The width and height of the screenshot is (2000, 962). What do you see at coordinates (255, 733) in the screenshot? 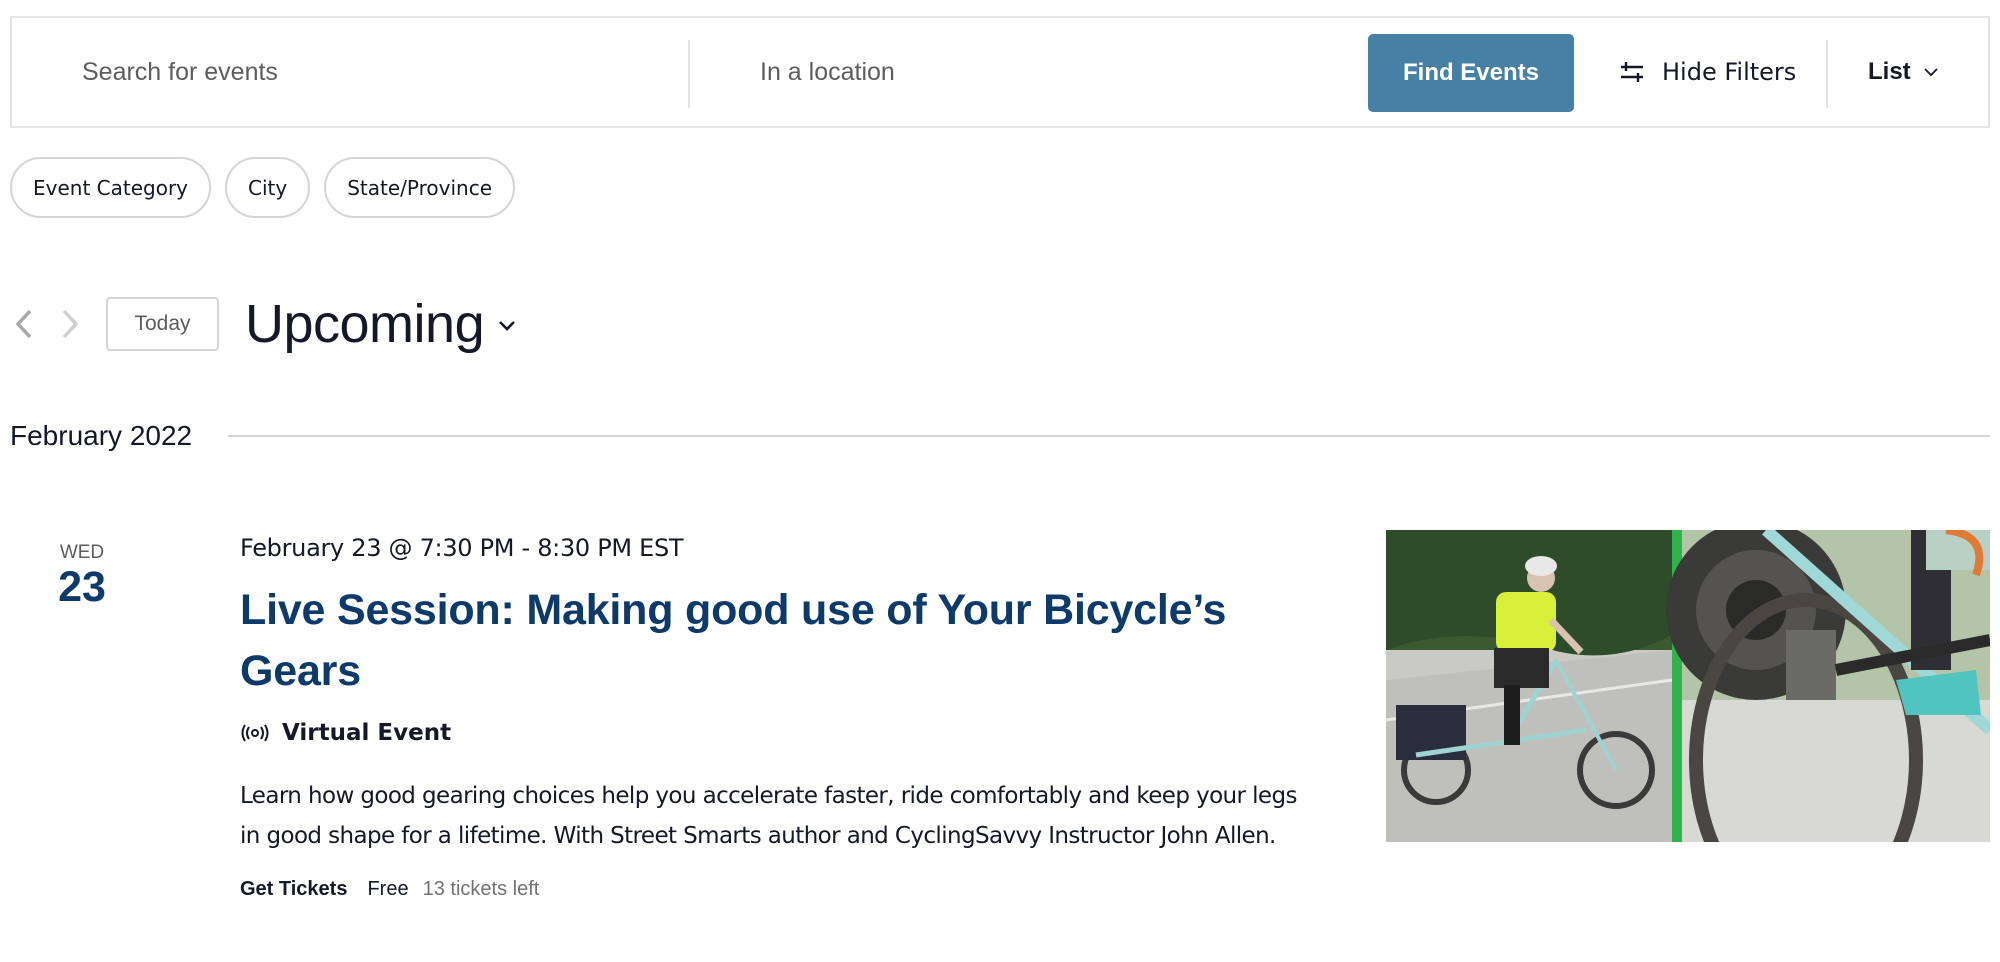
I see `broadcast-icon` at bounding box center [255, 733].